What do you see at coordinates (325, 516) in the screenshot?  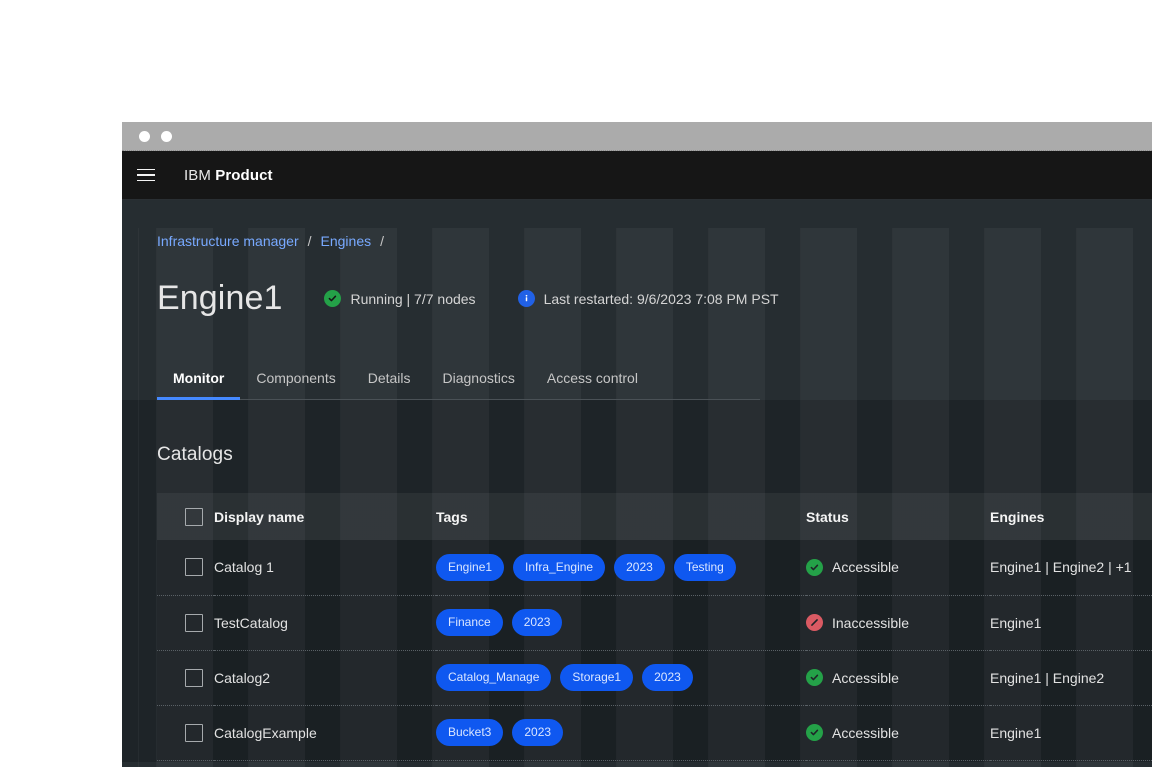 I see `column-header-display-name: Display name` at bounding box center [325, 516].